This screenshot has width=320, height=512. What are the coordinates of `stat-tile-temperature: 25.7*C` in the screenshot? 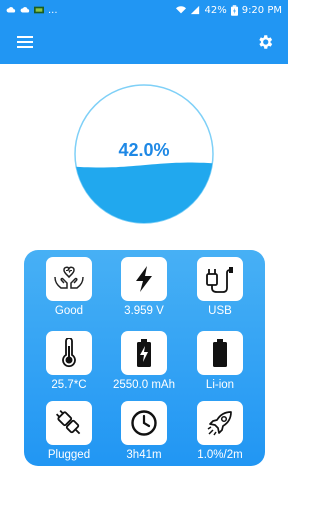 It's located at (69, 357).